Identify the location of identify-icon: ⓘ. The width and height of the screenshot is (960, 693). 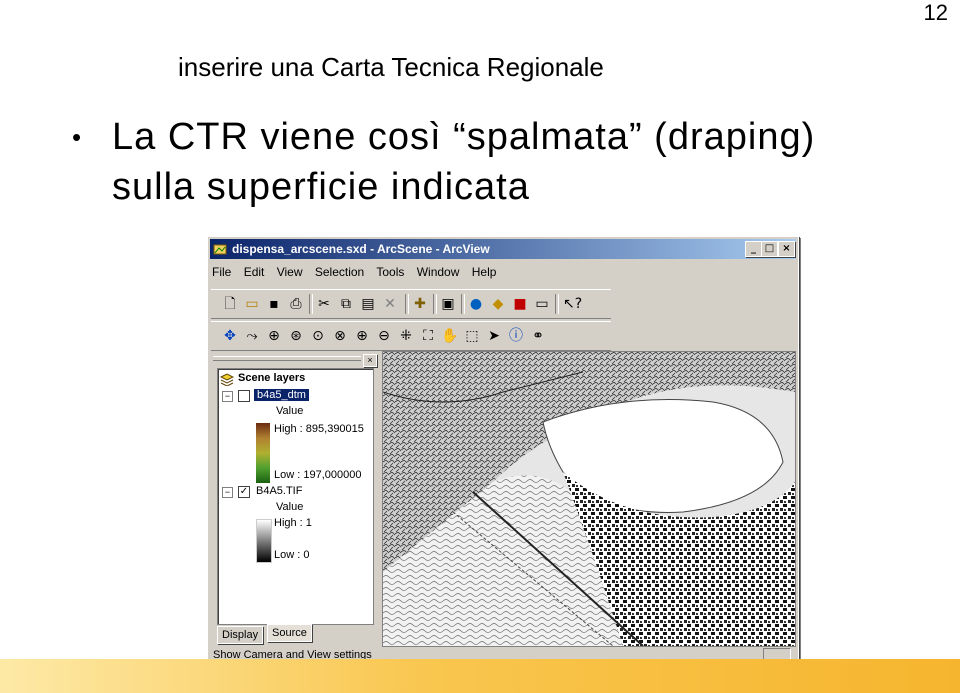
(516, 336).